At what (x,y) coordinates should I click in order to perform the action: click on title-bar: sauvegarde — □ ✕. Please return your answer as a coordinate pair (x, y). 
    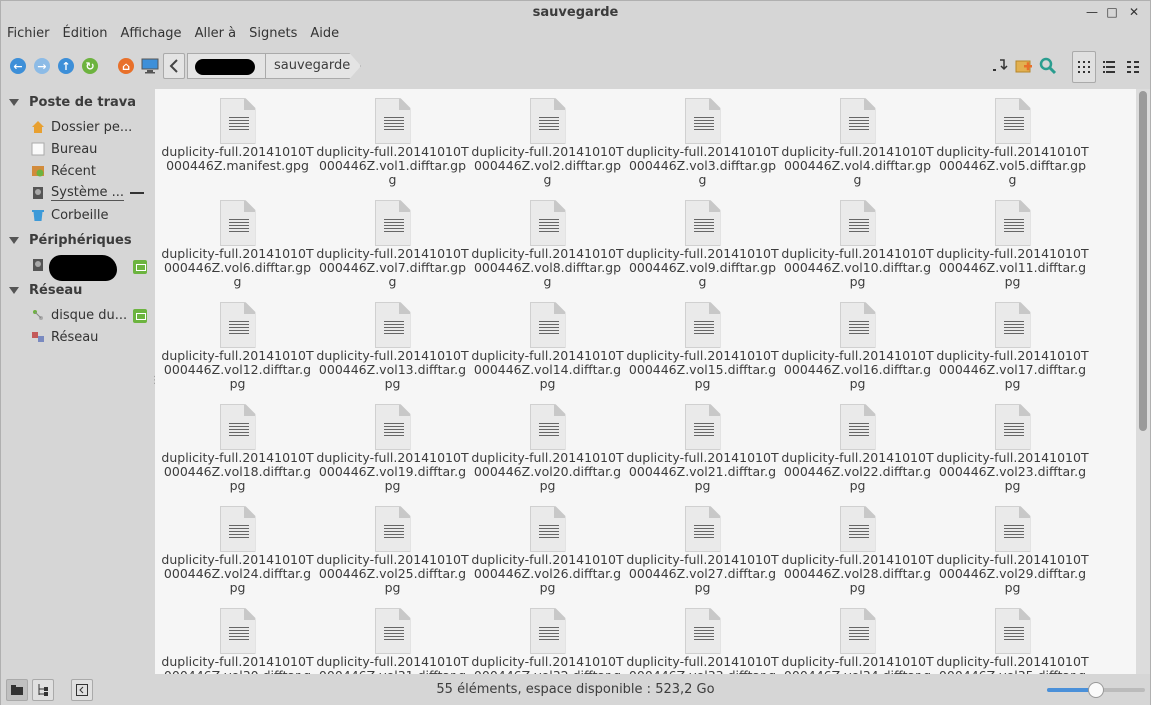
    Looking at the image, I should click on (575, 12).